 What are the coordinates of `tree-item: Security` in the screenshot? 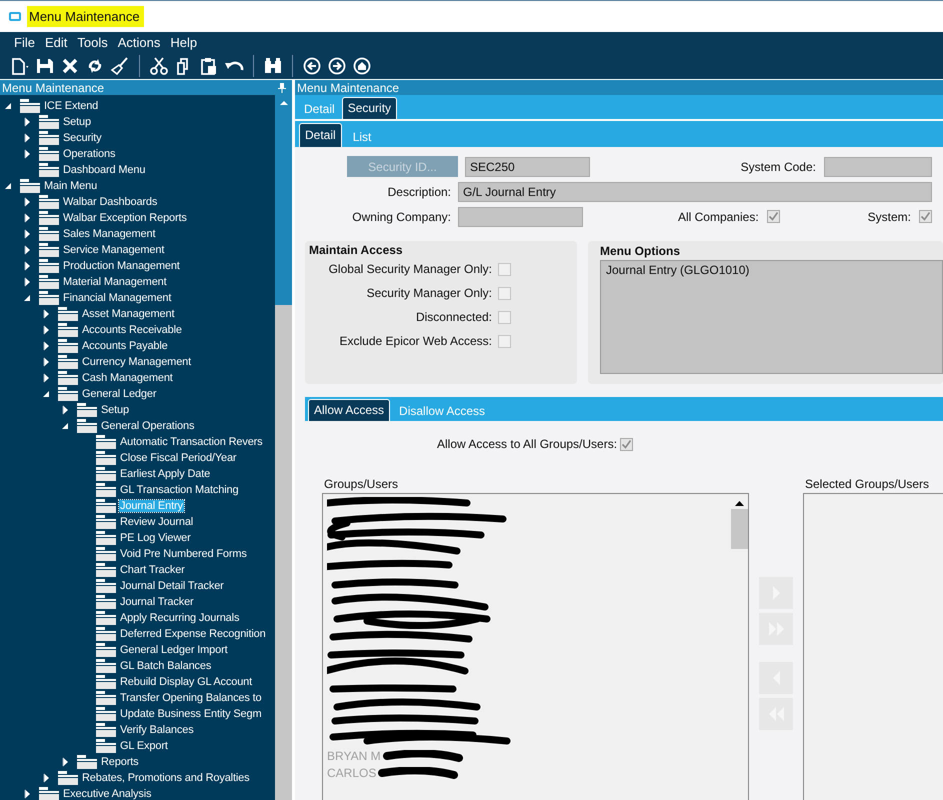 It's located at (82, 138).